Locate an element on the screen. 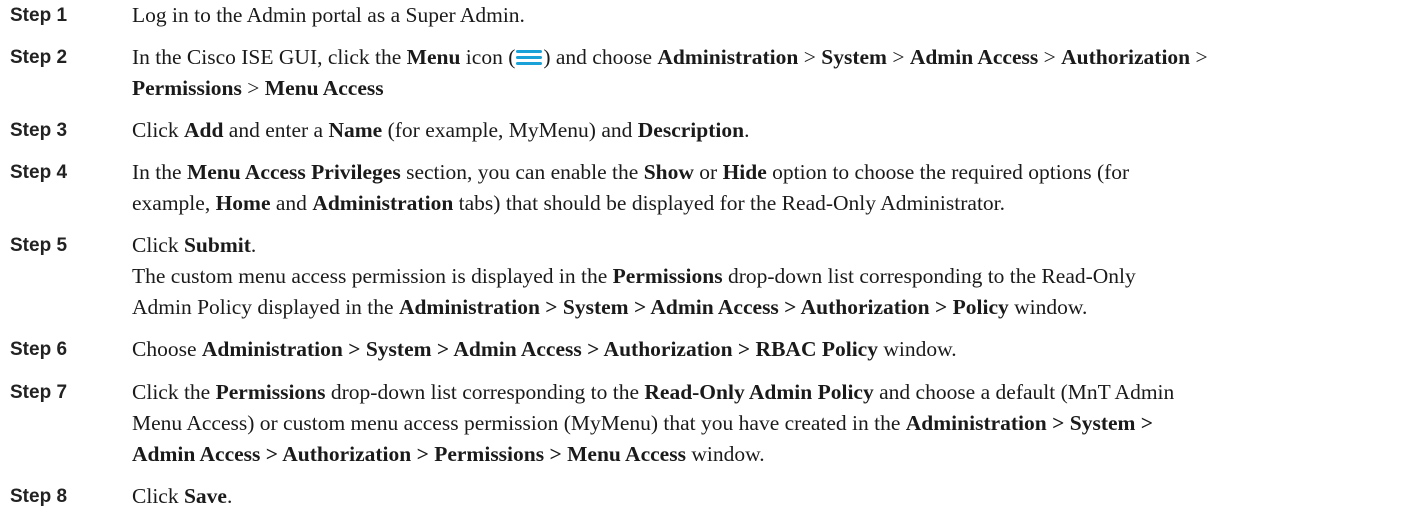  ui-term: System is located at coordinates (854, 57).